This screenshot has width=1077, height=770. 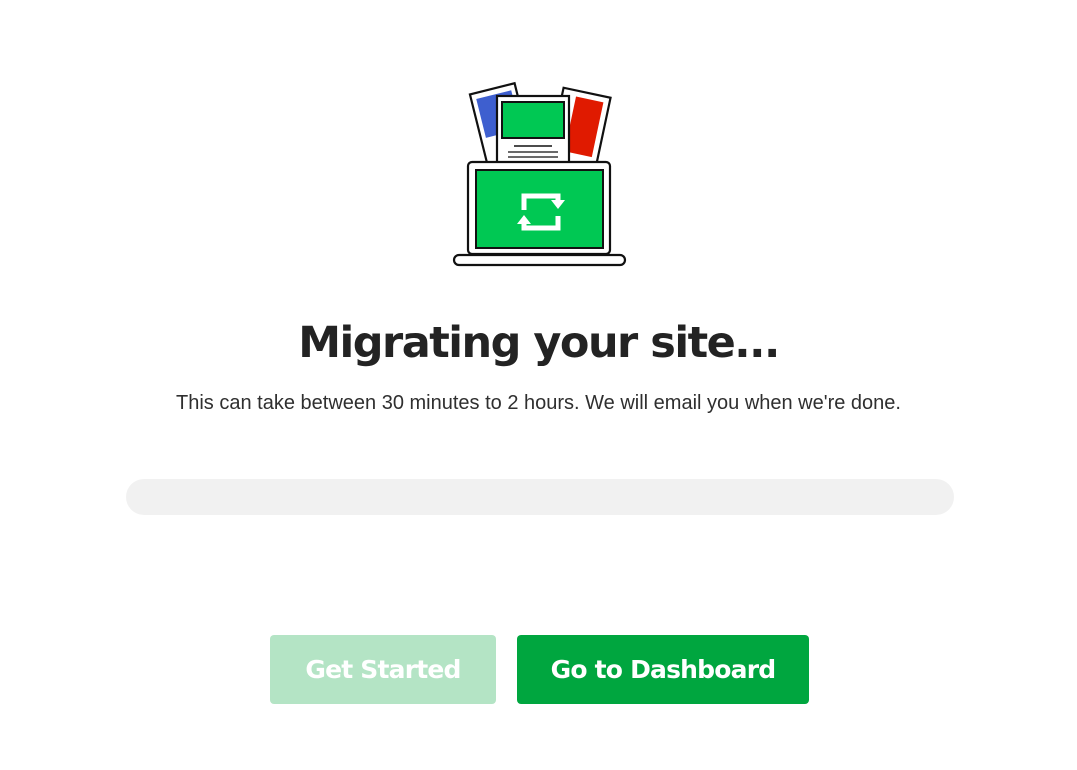 What do you see at coordinates (540, 497) in the screenshot?
I see `migration-progress-bar` at bounding box center [540, 497].